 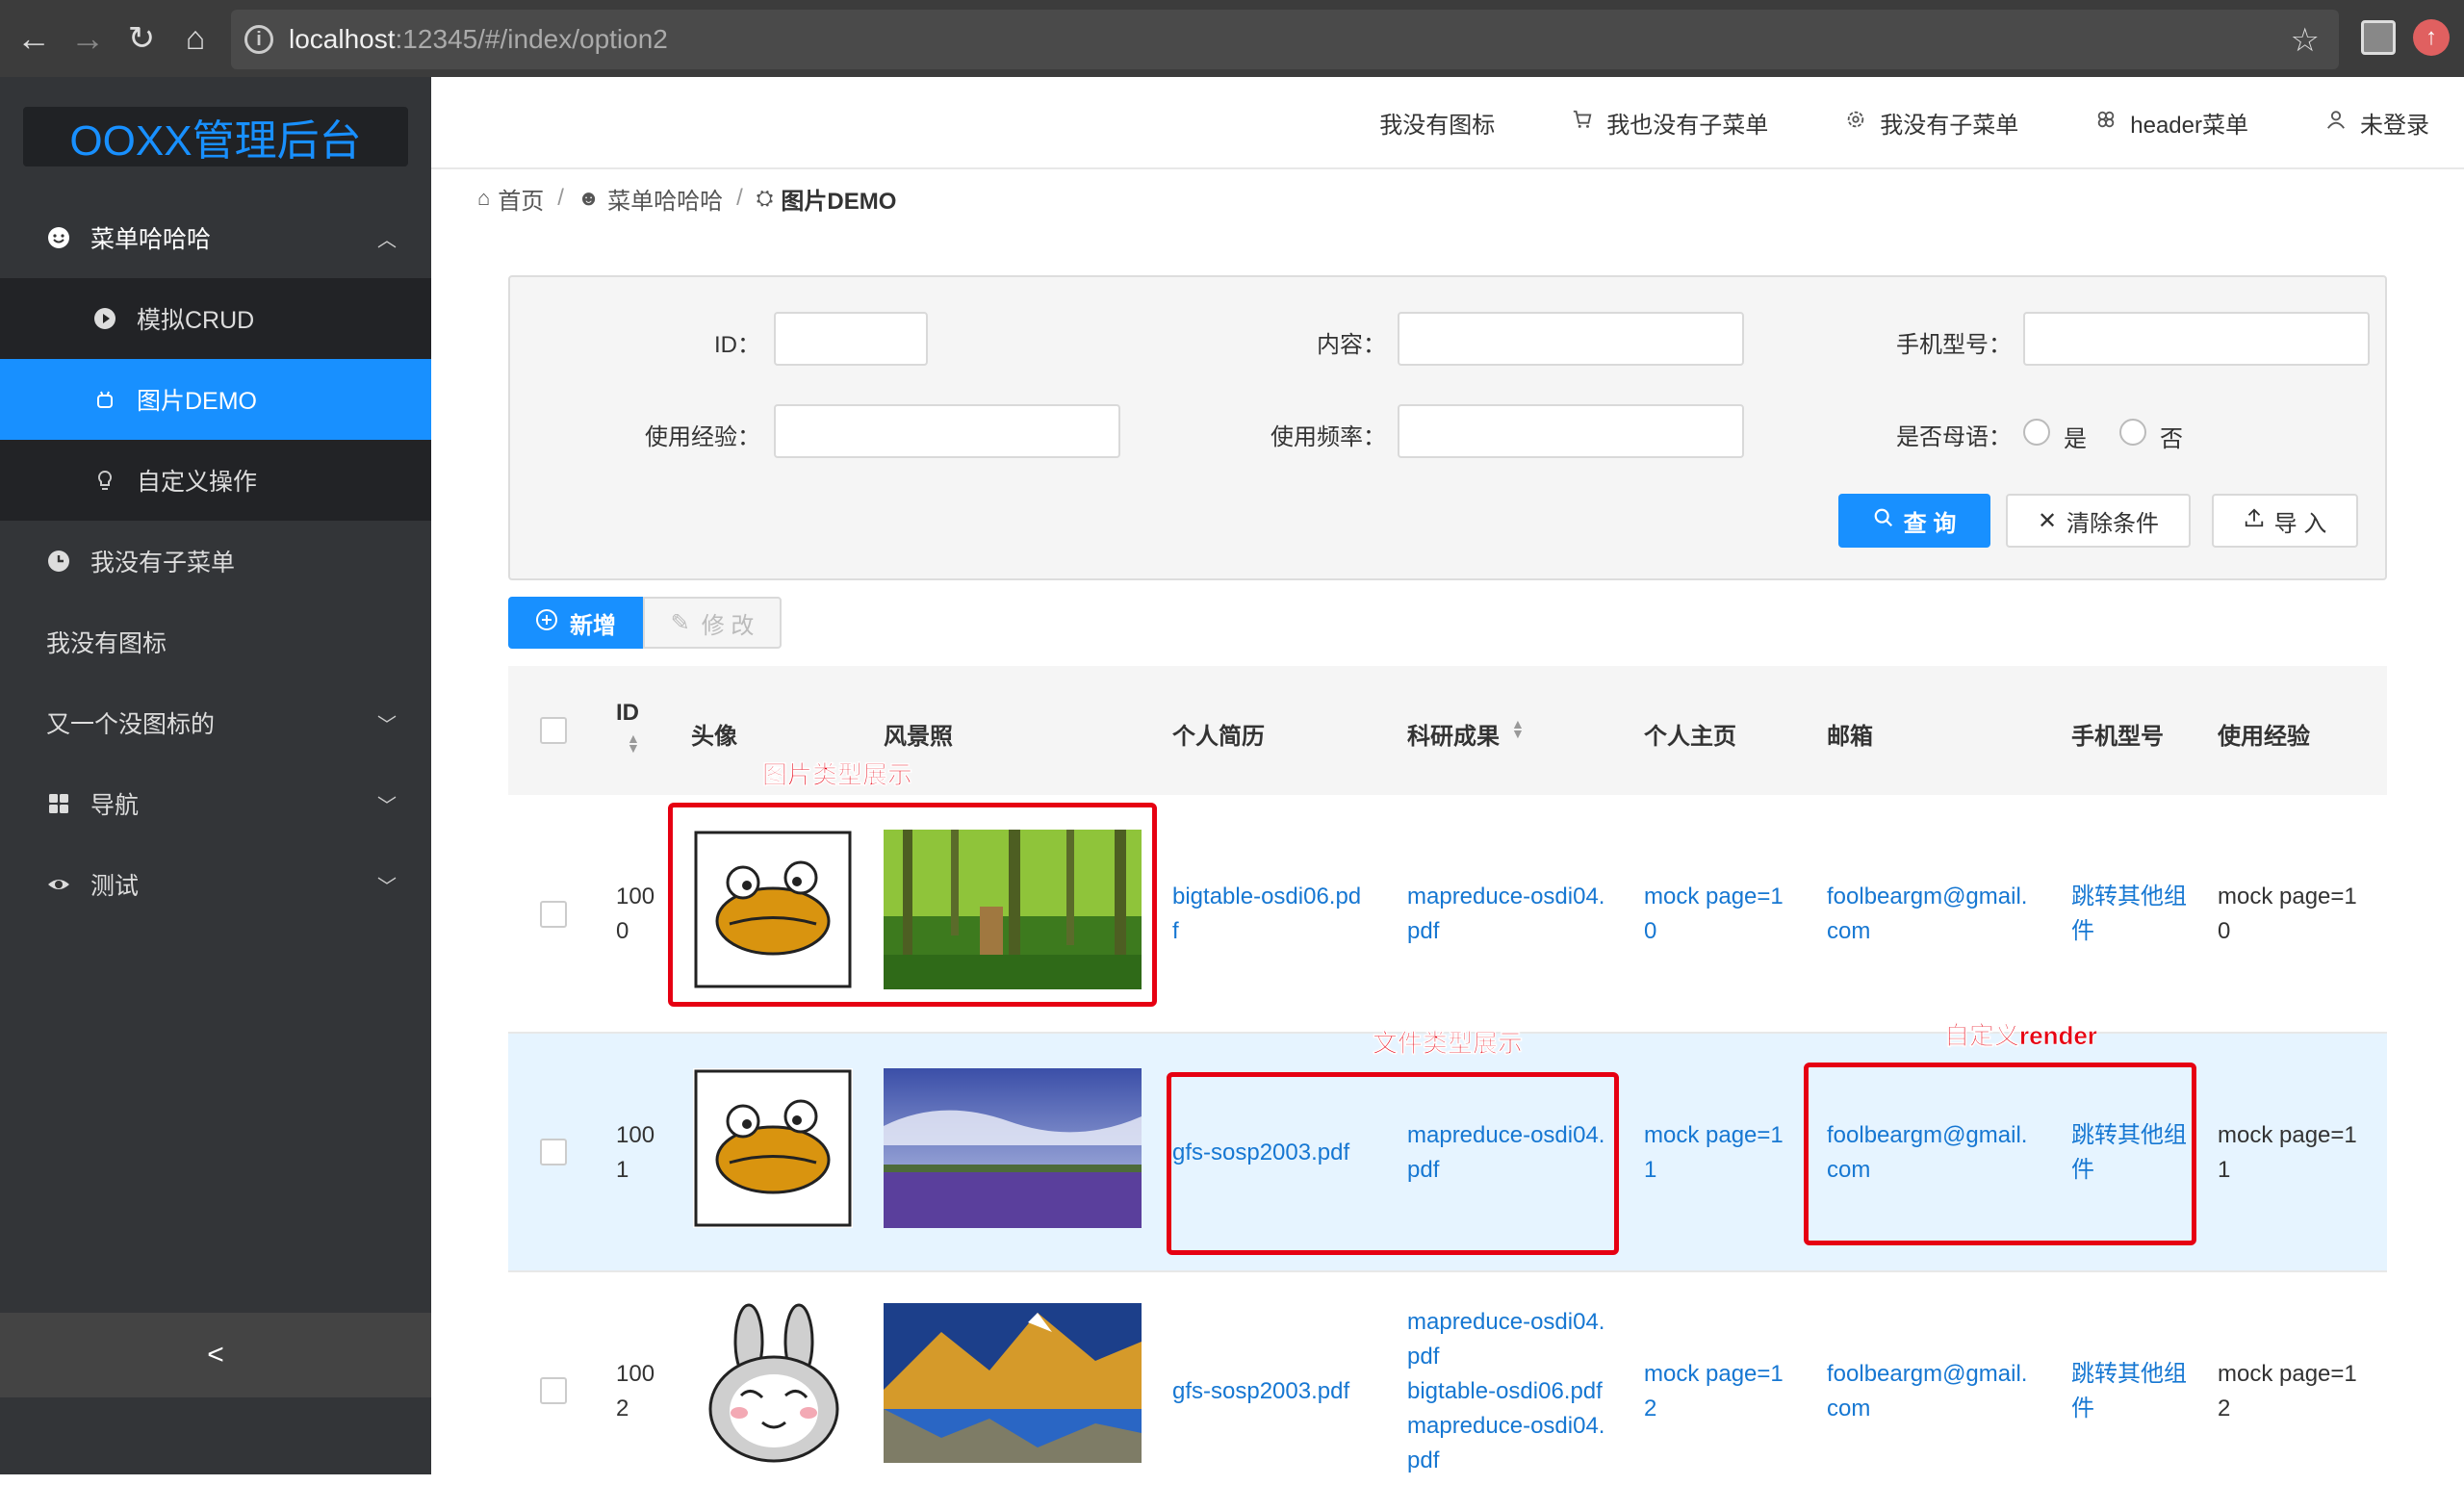 What do you see at coordinates (215, 884) in the screenshot?
I see `sidebar-item-test: 测试 ﹀` at bounding box center [215, 884].